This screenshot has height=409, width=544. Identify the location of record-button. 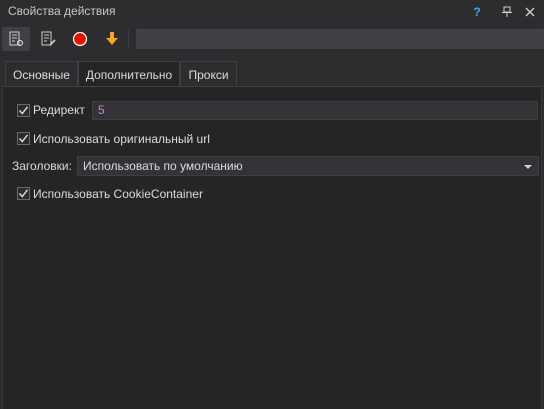
(80, 39).